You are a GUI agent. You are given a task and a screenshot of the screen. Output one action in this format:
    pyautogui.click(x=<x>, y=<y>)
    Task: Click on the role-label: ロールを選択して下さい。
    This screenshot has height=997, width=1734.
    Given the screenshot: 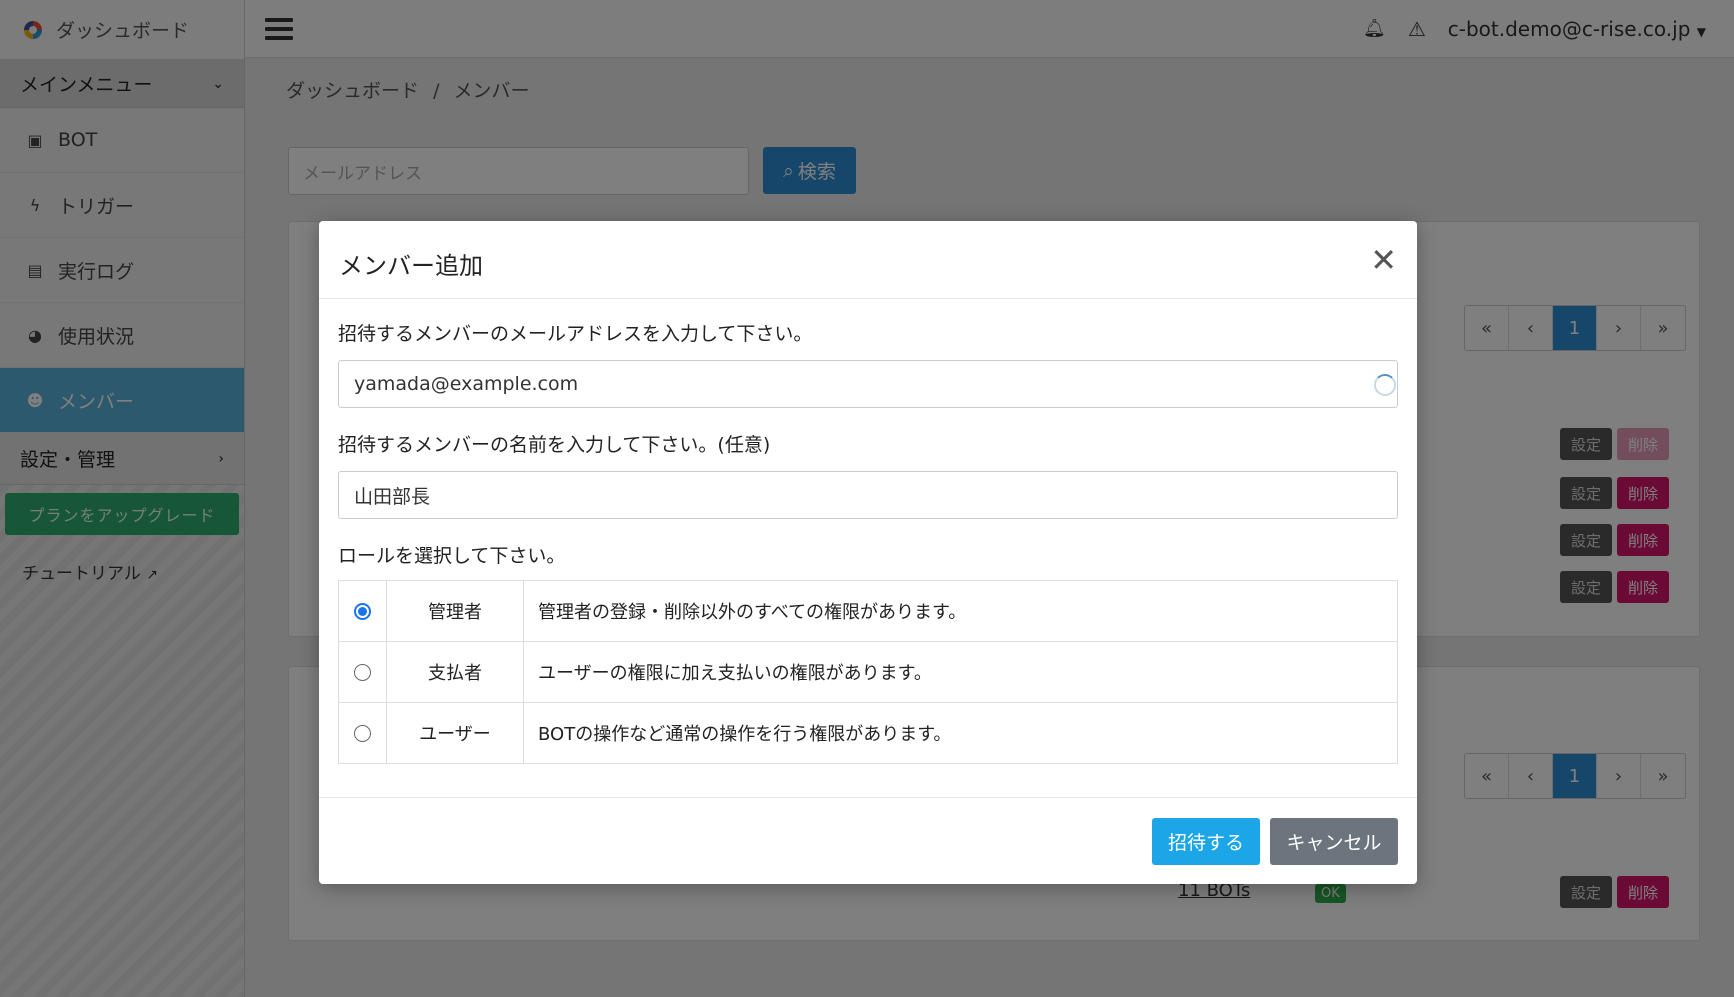 What is the action you would take?
    pyautogui.click(x=452, y=556)
    